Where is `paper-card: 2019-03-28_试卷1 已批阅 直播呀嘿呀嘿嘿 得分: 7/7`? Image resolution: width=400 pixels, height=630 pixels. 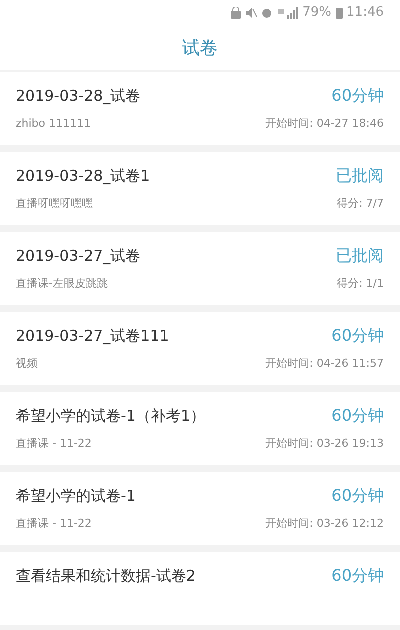 paper-card: 2019-03-28_试卷1 已批阅 直播呀嘿呀嘿嘿 得分: 7/7 is located at coordinates (200, 188).